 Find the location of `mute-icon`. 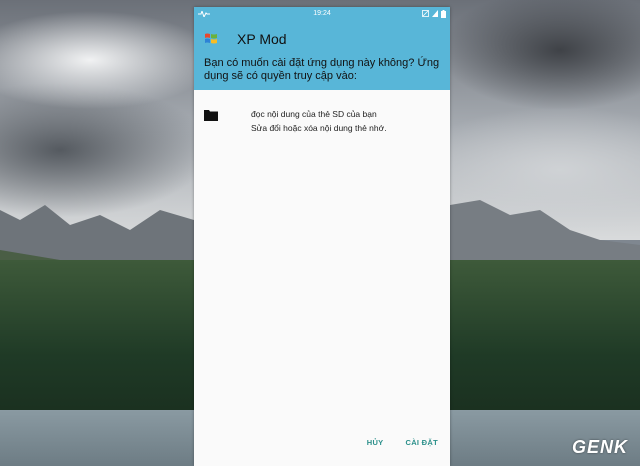

mute-icon is located at coordinates (425, 13).